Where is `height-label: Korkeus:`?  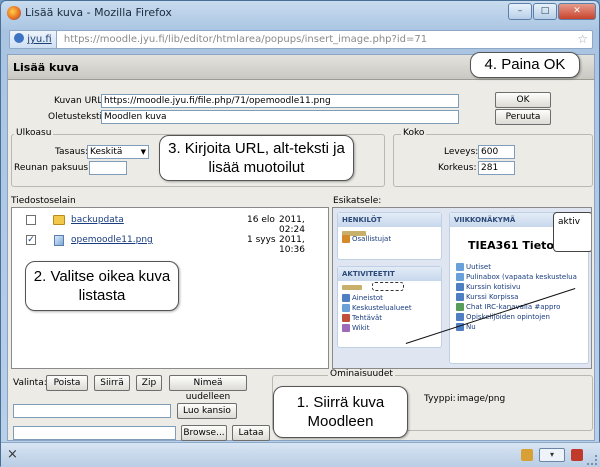 height-label: Korkeus: is located at coordinates (457, 168).